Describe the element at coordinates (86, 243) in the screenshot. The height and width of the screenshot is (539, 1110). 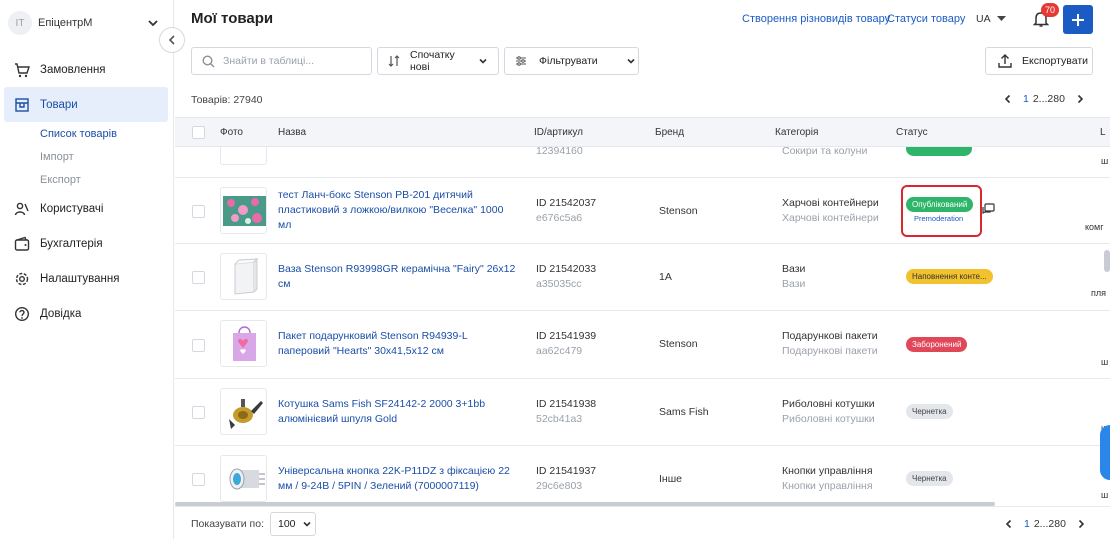
I see `sidebar-item-accounting: Бухгалтерія` at that location.